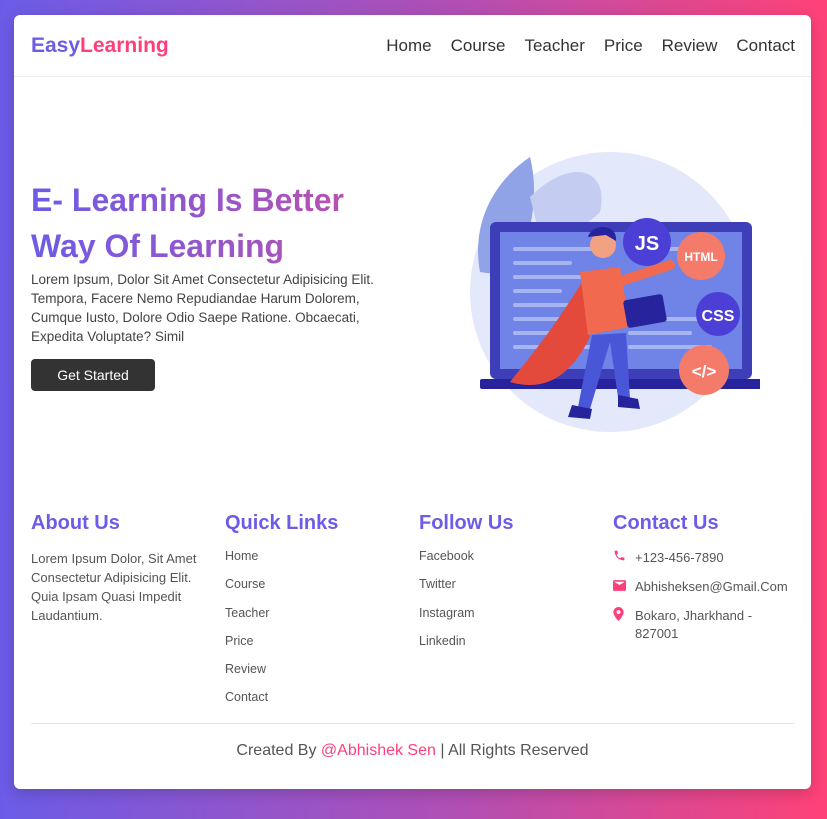 The image size is (827, 819). What do you see at coordinates (56, 45) in the screenshot?
I see `brand-part-1: Easy` at bounding box center [56, 45].